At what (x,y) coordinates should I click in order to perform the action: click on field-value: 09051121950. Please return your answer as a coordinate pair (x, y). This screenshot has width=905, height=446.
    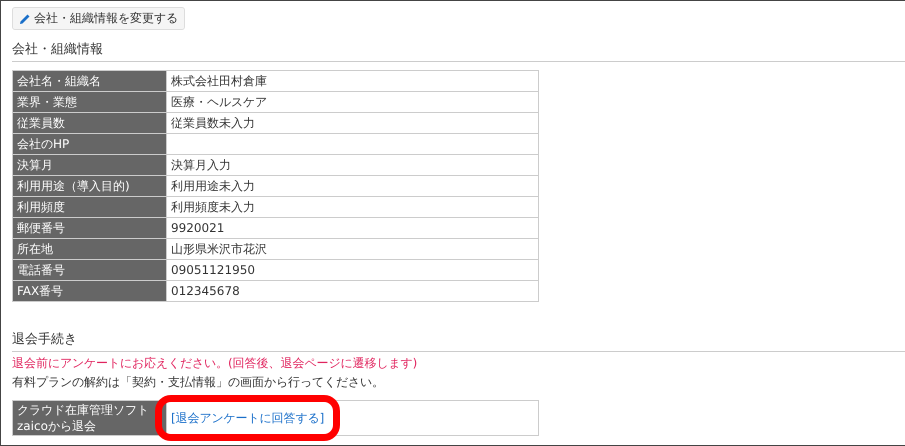
    Looking at the image, I should click on (352, 270).